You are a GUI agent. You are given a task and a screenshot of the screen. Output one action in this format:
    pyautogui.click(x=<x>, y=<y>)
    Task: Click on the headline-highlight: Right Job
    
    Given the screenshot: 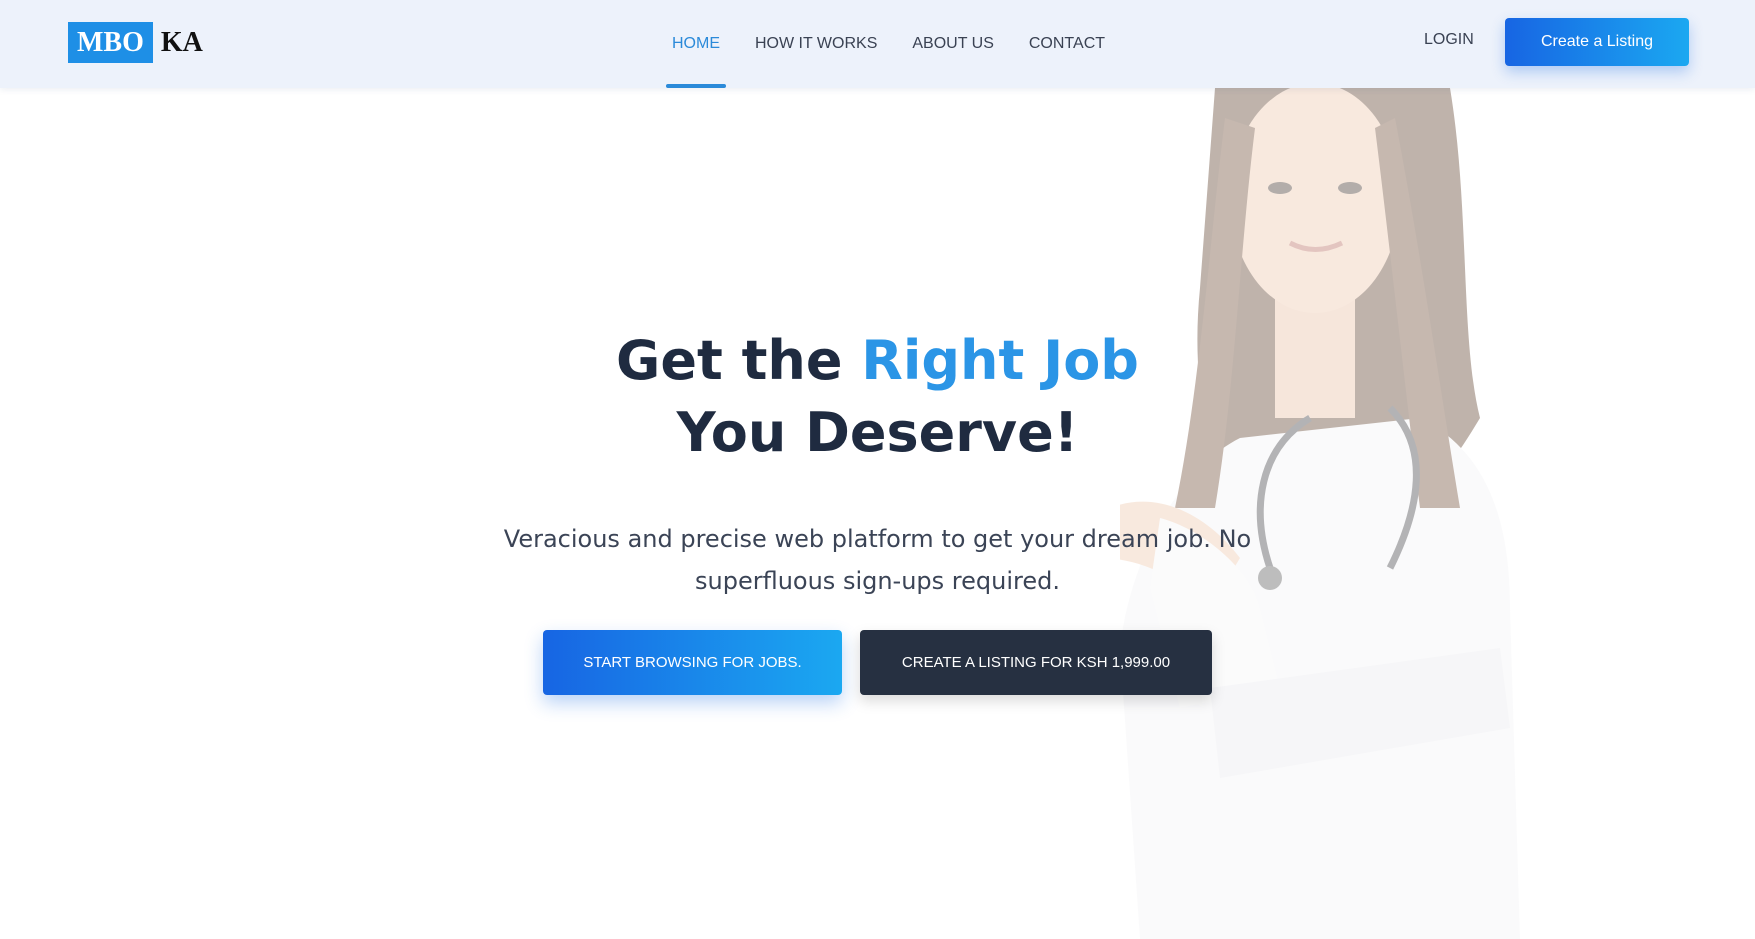 What is the action you would take?
    pyautogui.click(x=1000, y=360)
    